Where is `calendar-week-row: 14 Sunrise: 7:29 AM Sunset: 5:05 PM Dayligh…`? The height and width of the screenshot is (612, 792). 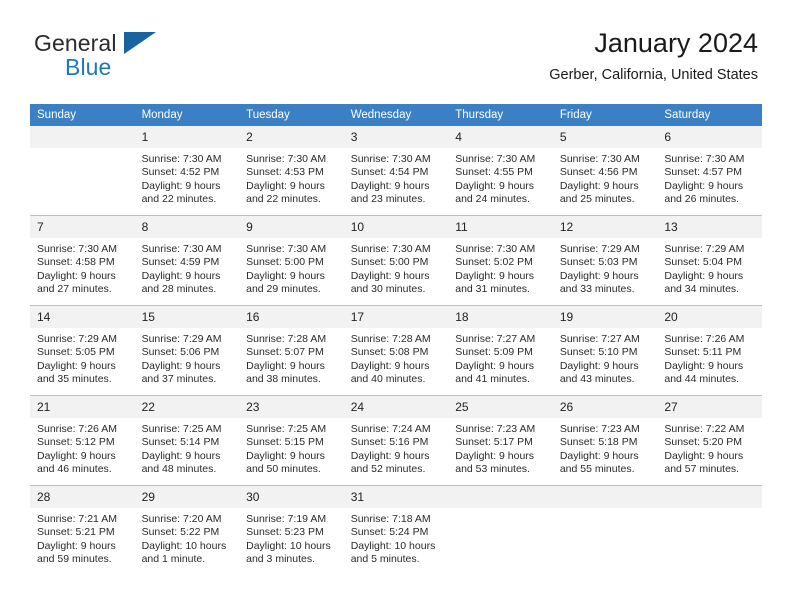
calendar-week-row: 14 Sunrise: 7:29 AM Sunset: 5:05 PM Dayligh… is located at coordinates (396, 350).